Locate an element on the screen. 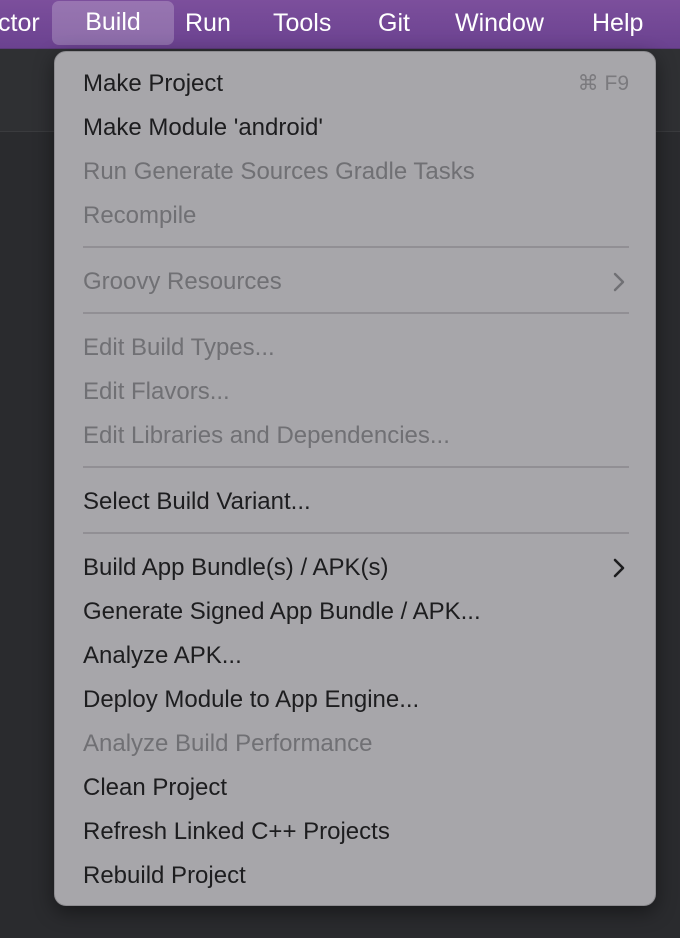 This screenshot has height=938, width=680. menubar-item-tools: Tools is located at coordinates (302, 24).